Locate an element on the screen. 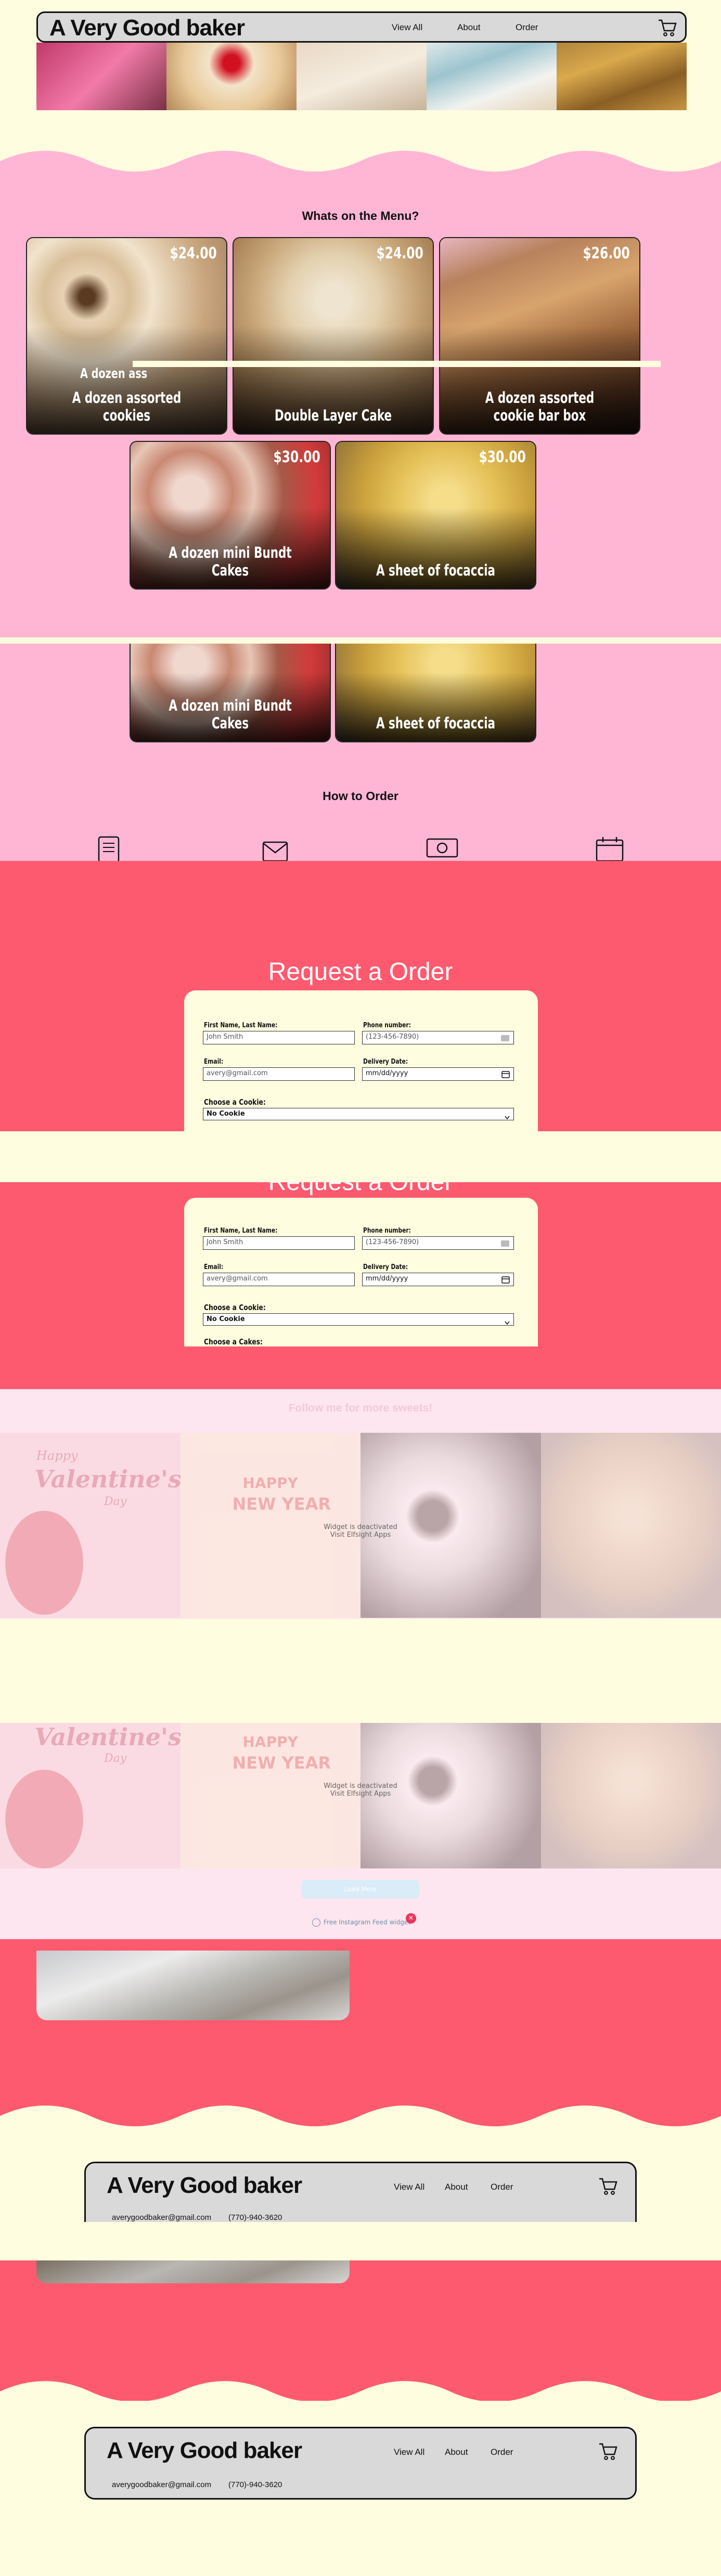 The image size is (721, 2576). order-title: Request a Order is located at coordinates (360, 972).